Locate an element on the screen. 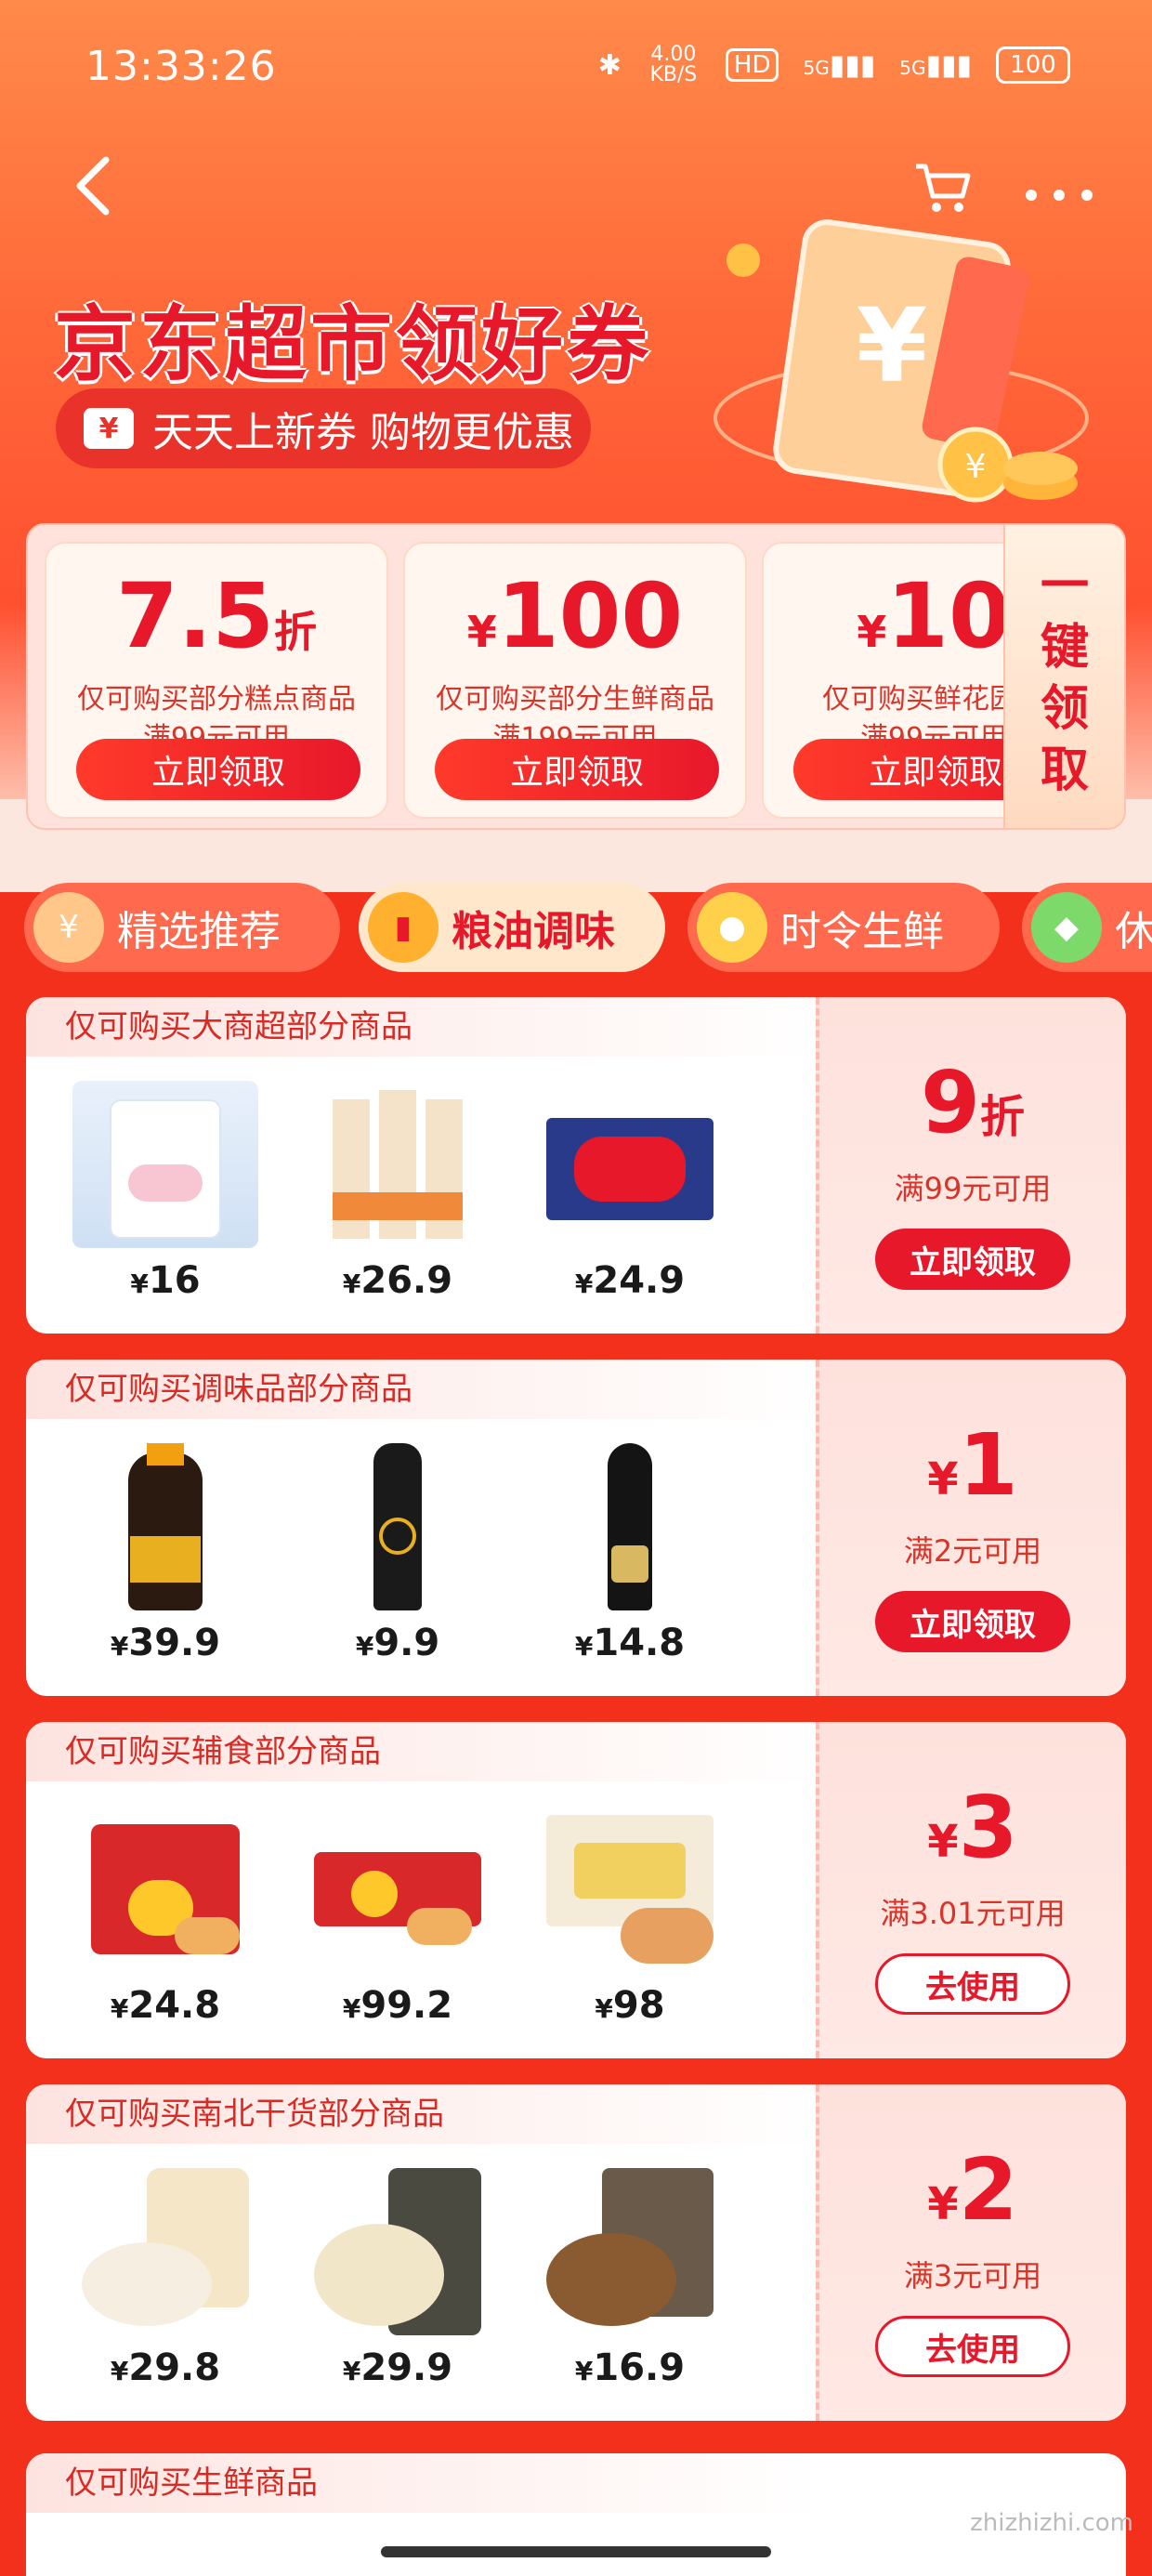 The image size is (1152, 2576). category-tabs: ¥ 精选推荐 ▮ 粮油调味 ● 时令生鲜 ◆ 休 is located at coordinates (576, 927).